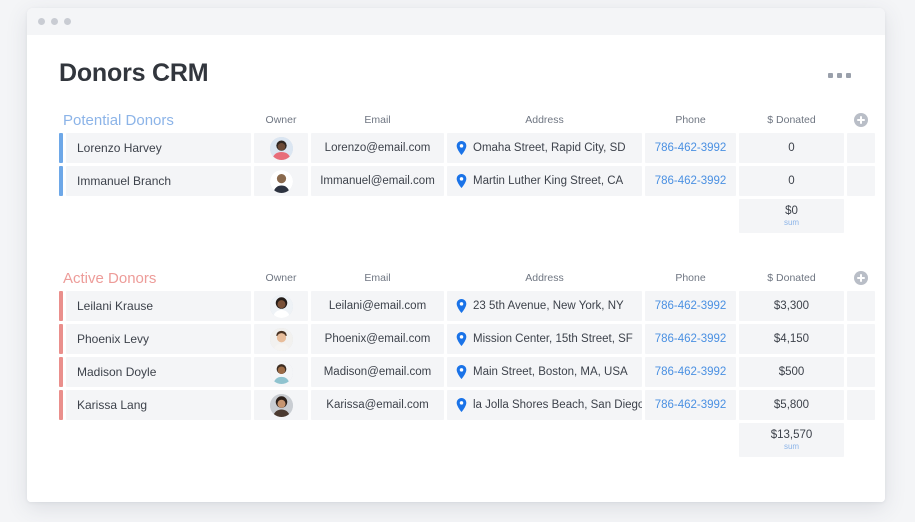 This screenshot has width=915, height=522. What do you see at coordinates (54, 21) in the screenshot?
I see `window-dot-minimize` at bounding box center [54, 21].